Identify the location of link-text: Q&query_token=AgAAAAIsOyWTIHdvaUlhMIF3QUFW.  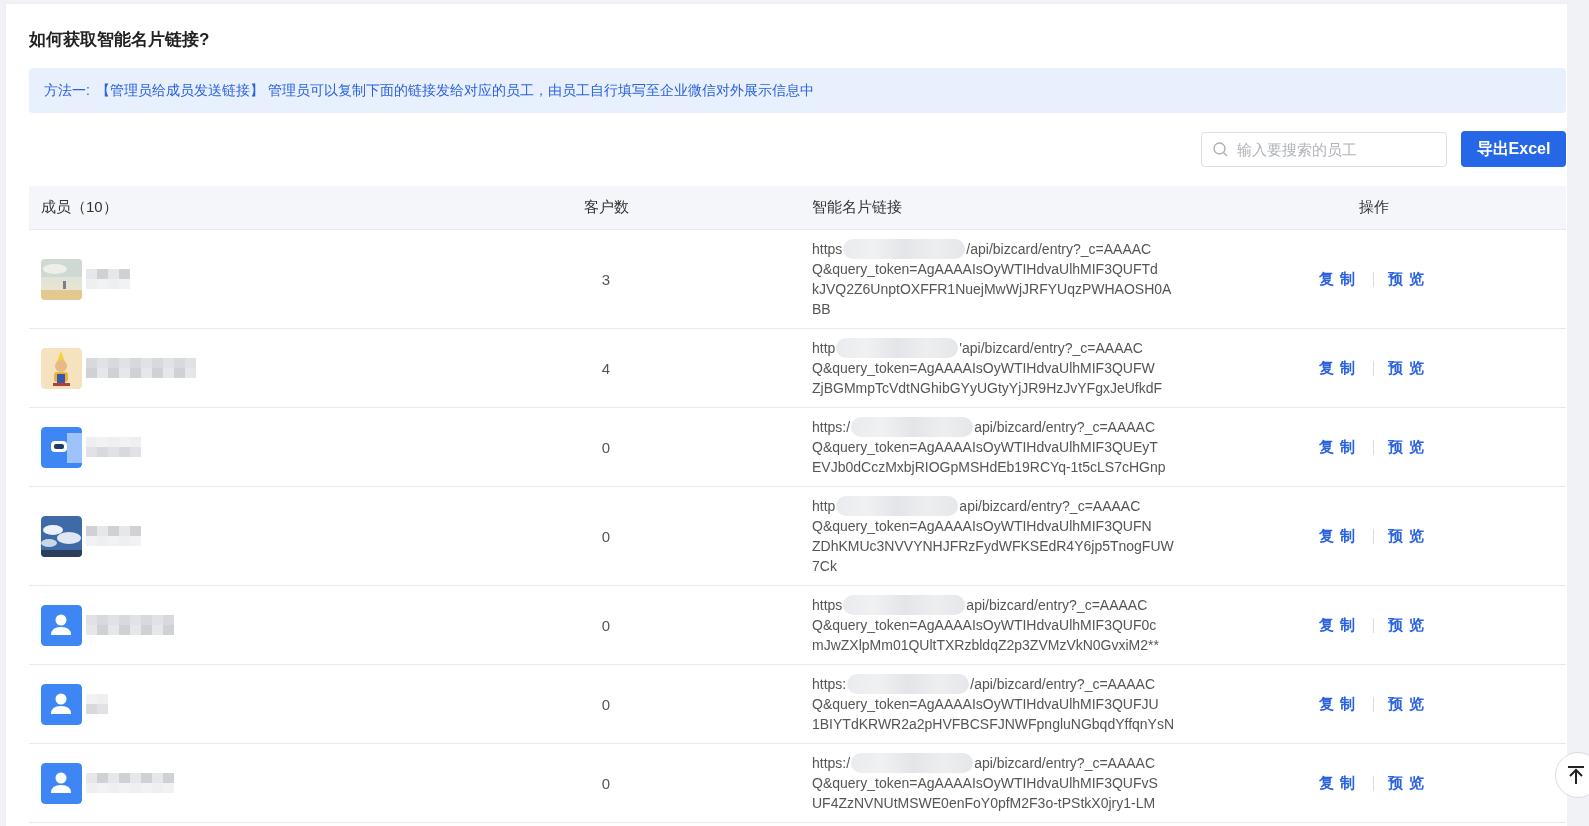
(983, 368).